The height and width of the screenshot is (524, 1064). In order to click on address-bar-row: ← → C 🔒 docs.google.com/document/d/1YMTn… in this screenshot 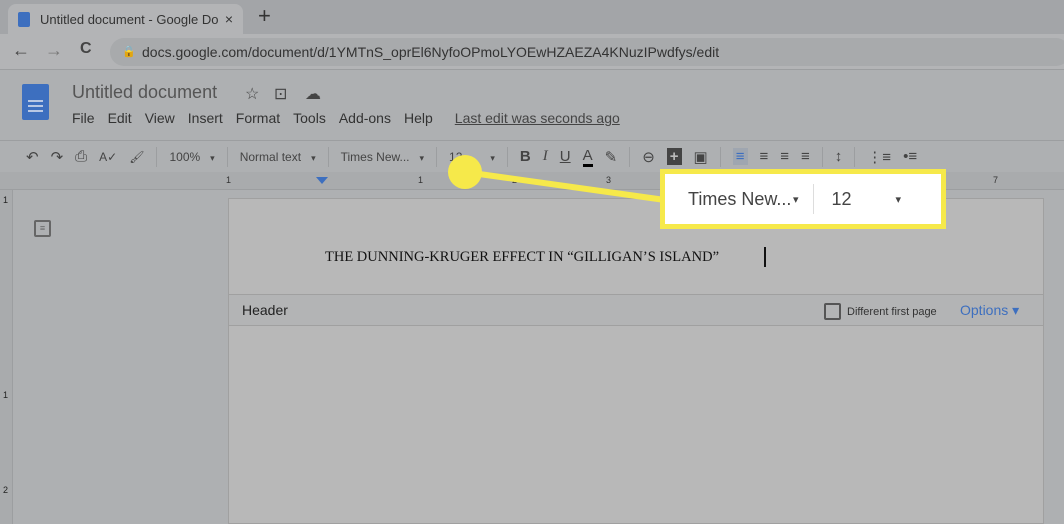, I will do `click(532, 52)`.